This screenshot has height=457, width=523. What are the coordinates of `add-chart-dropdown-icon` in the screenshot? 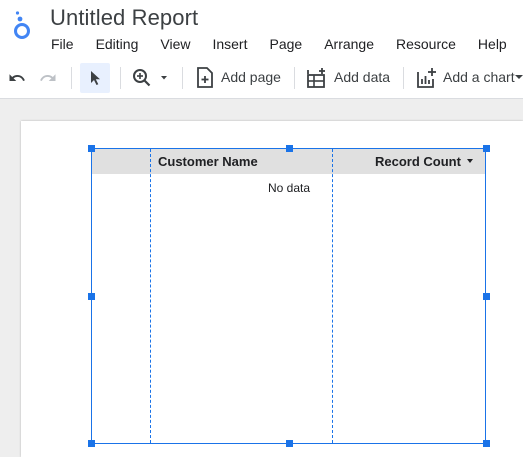 It's located at (519, 78).